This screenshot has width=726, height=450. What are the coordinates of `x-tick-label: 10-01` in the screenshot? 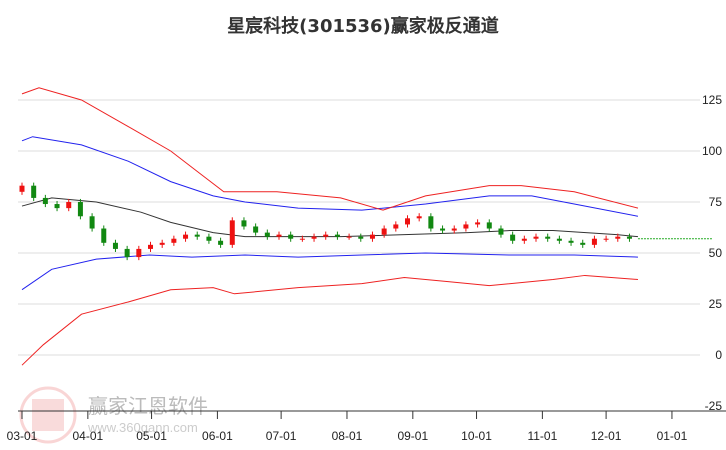 It's located at (476, 436).